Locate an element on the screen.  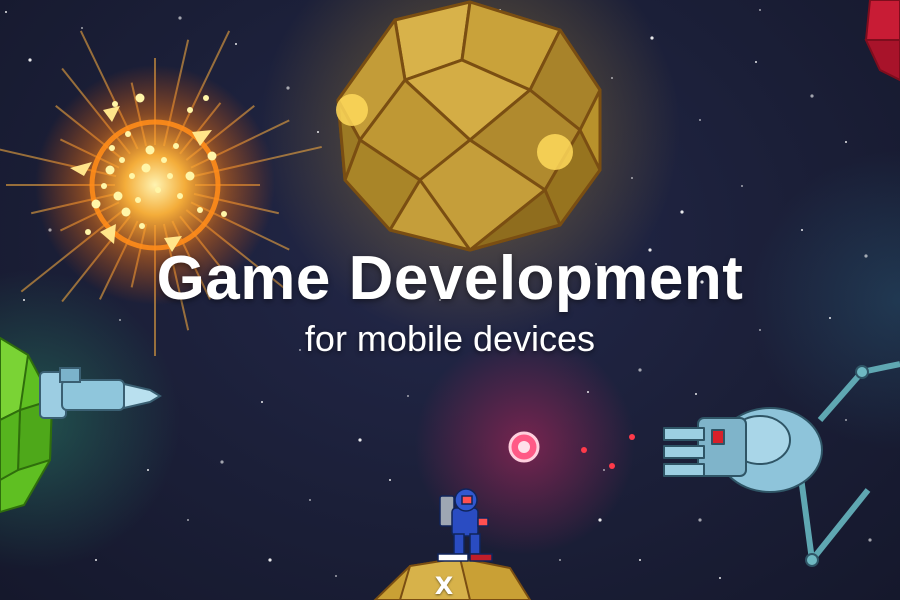
page-subtitle: for mobile devices is located at coordinates (450, 338).